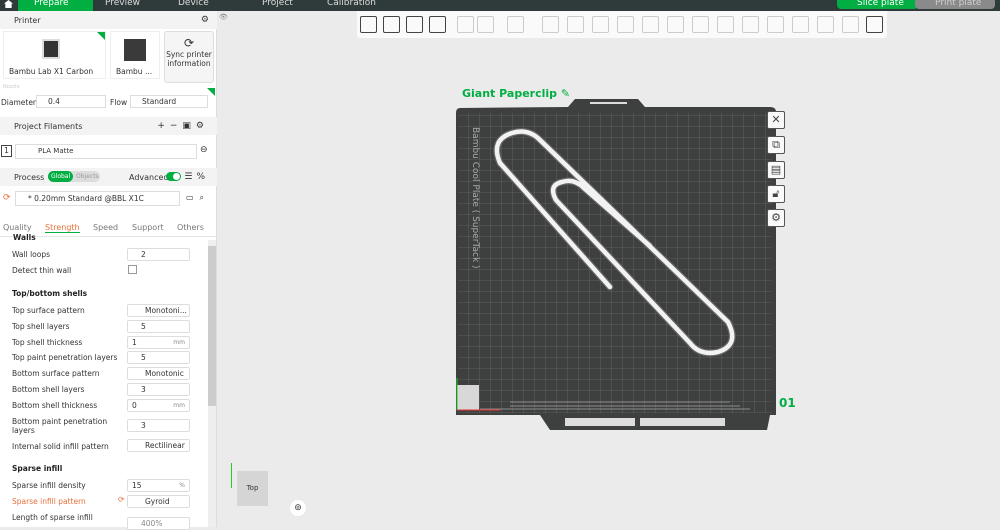 The image size is (1000, 530). Describe the element at coordinates (414, 24) in the screenshot. I see `auto-orient-icon` at that location.